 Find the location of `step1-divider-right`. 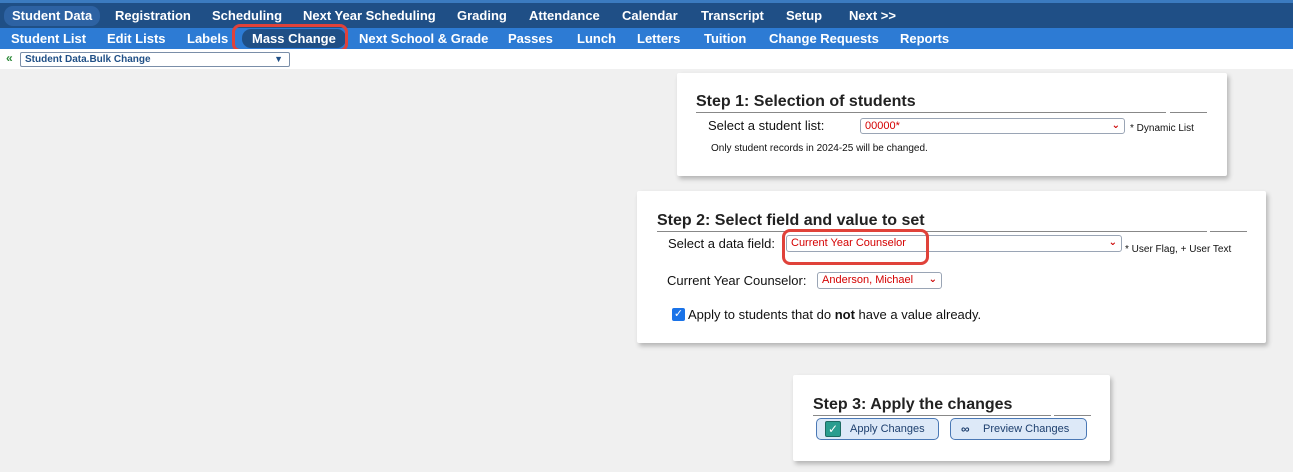

step1-divider-right is located at coordinates (1188, 112).